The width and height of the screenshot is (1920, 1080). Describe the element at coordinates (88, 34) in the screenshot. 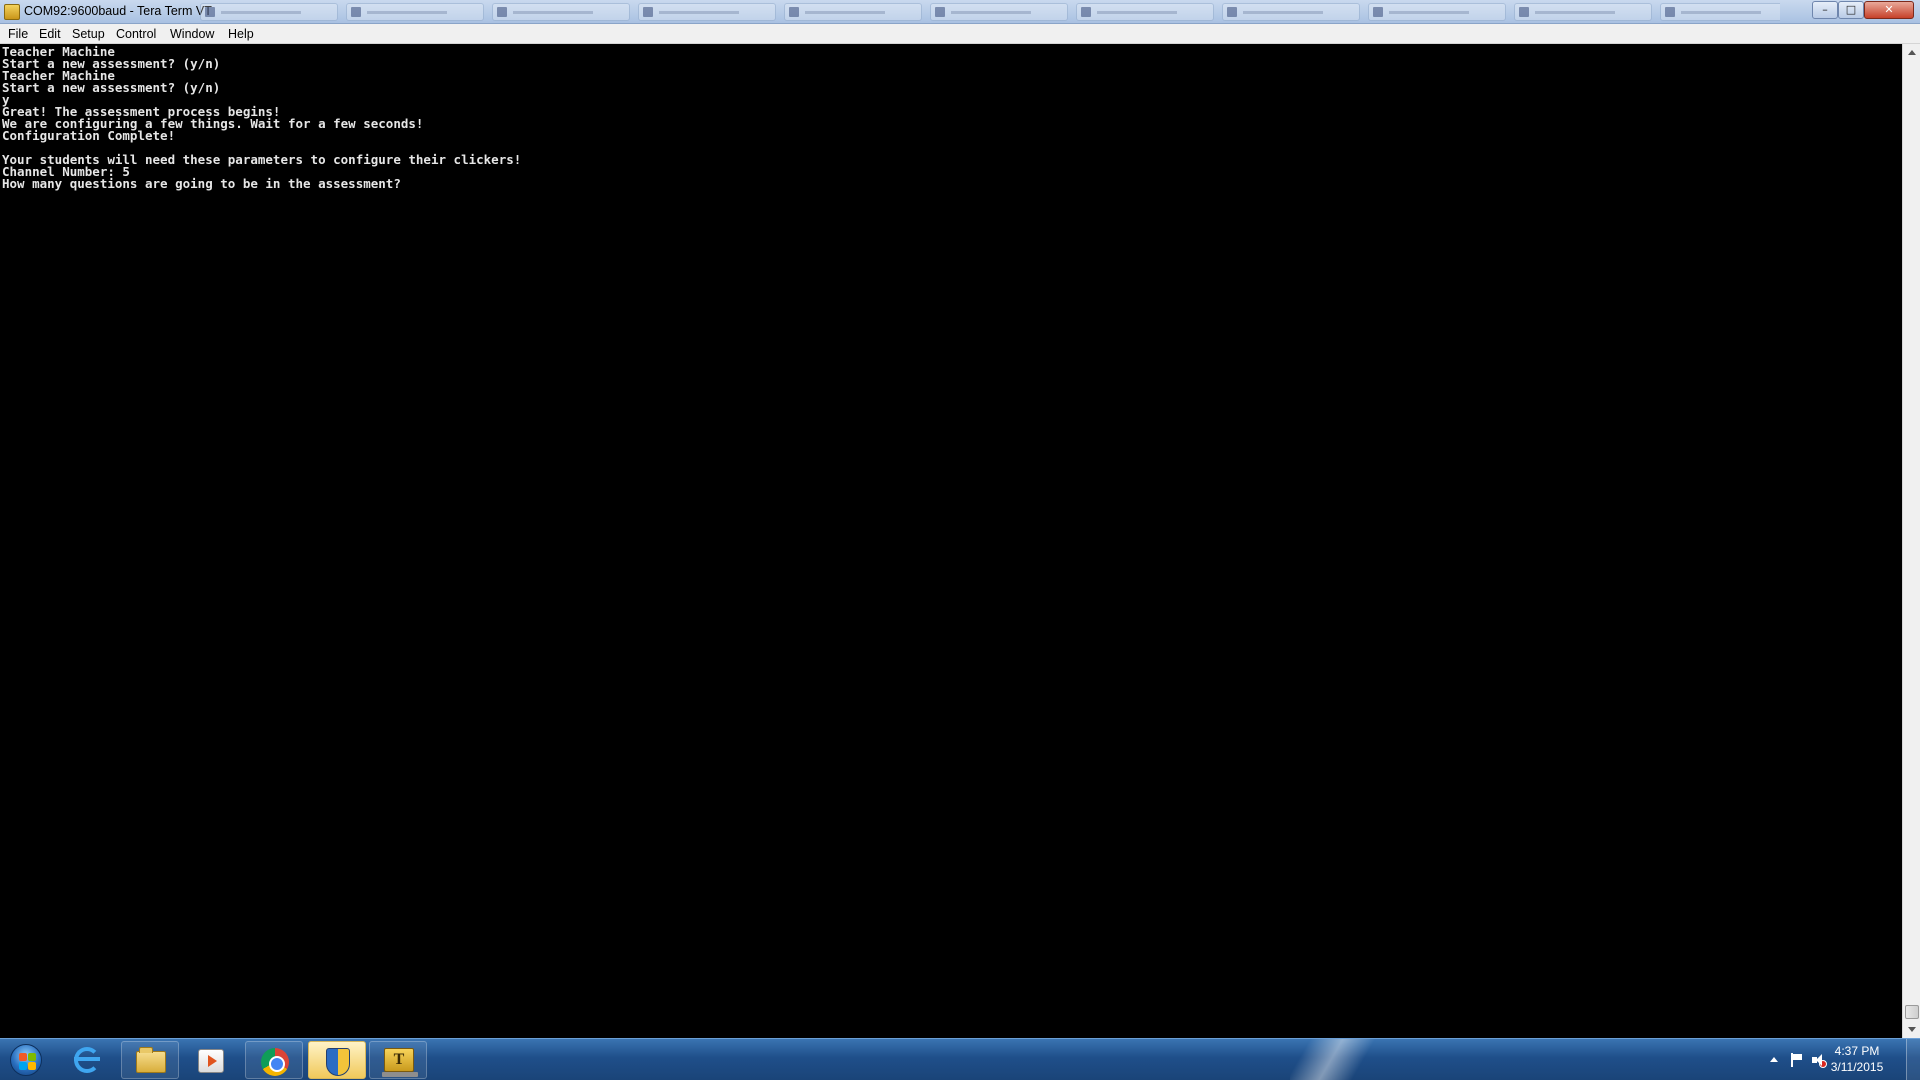

I see `menu-setup: Setup` at that location.